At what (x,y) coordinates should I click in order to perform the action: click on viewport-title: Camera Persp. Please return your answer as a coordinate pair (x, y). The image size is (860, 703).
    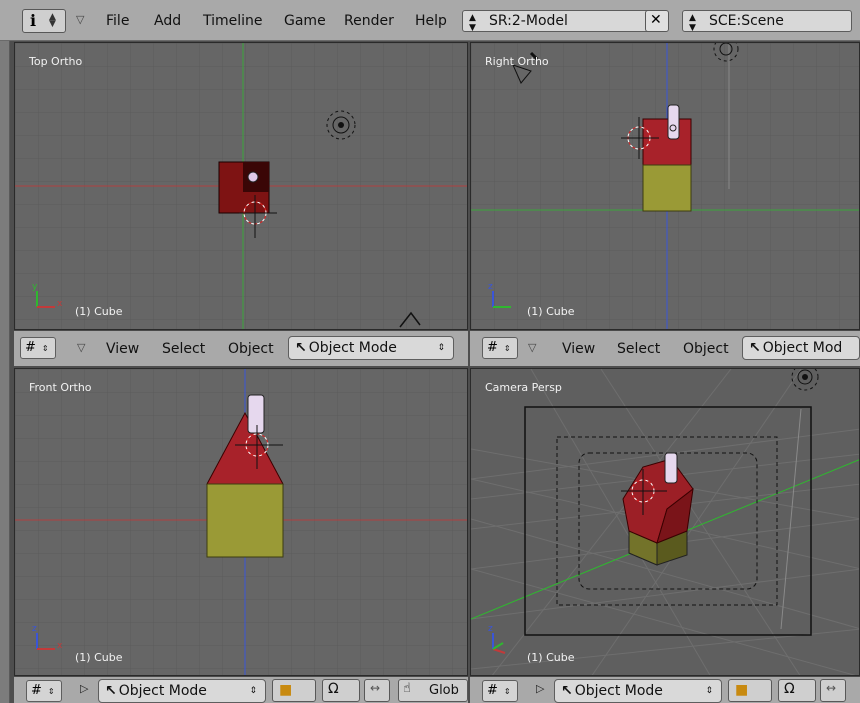
    Looking at the image, I should click on (523, 387).